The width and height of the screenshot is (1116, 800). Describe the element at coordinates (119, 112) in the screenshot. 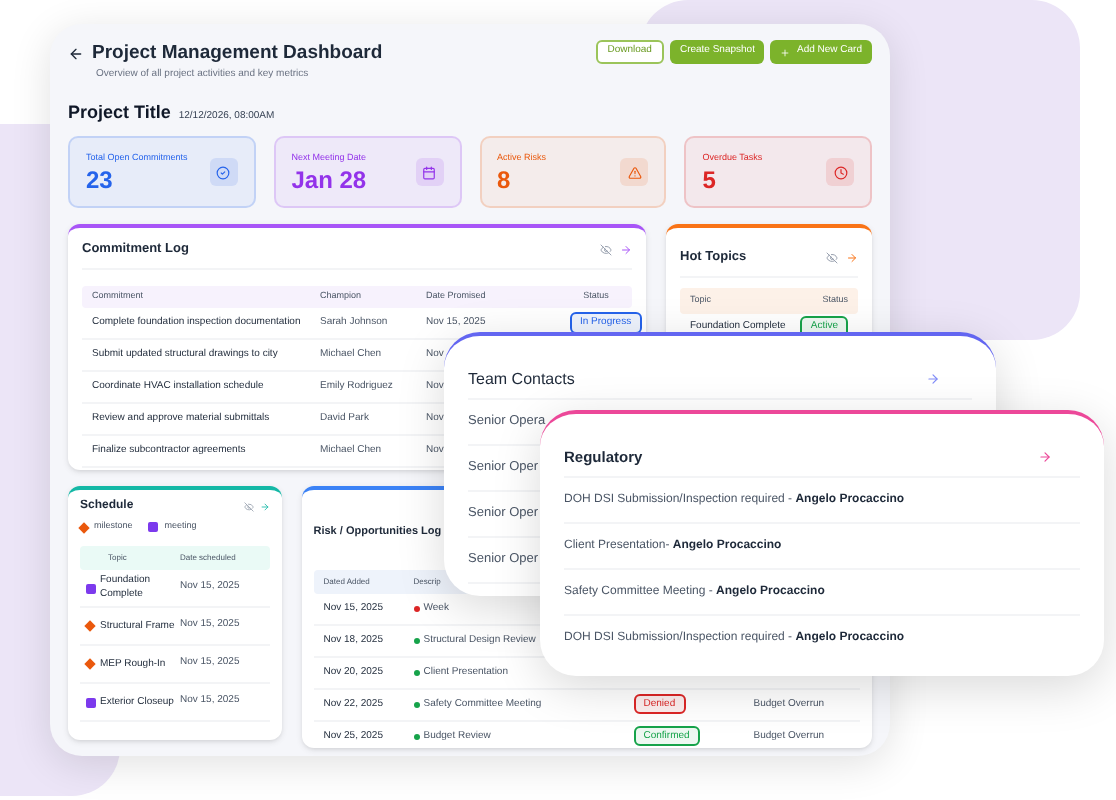

I see `project-title: Project Title` at that location.